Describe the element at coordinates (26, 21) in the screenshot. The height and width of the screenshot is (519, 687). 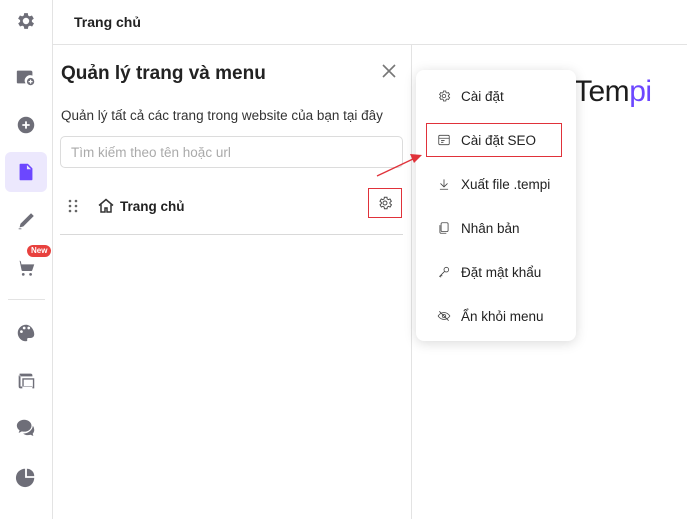
I see `settings-gear-icon` at that location.